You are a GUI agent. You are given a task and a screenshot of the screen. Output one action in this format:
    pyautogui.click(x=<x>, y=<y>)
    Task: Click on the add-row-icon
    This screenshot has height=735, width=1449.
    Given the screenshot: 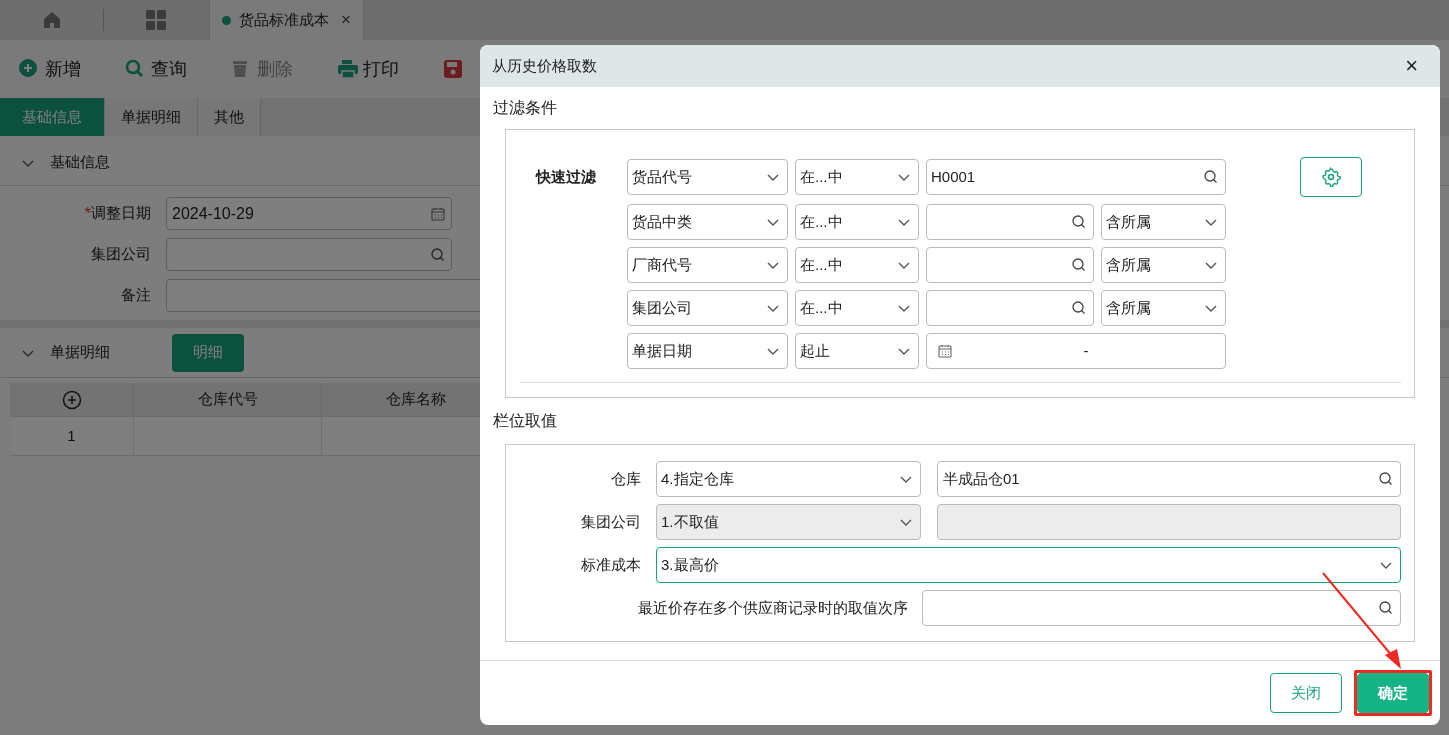 What is the action you would take?
    pyautogui.click(x=71, y=399)
    